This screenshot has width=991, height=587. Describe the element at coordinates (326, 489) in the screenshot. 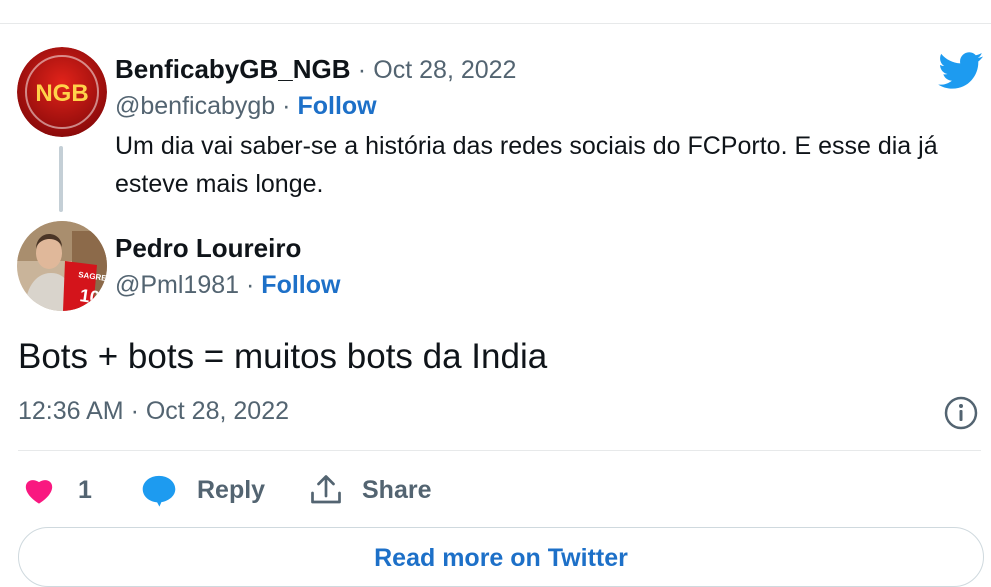

I see `share-upload-icon` at that location.